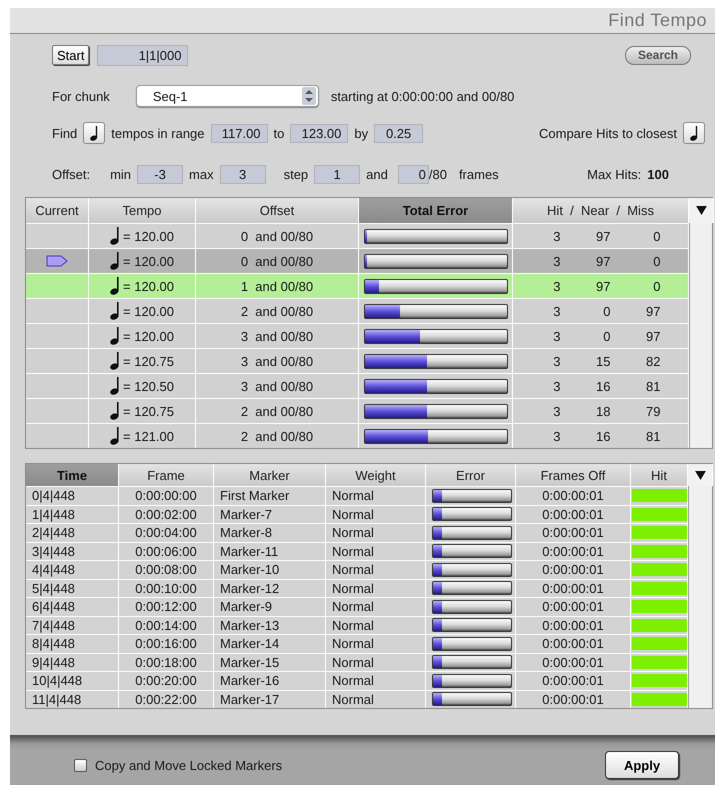 This screenshot has width=715, height=785. I want to click on table-row: = 120.00 3 and 00/80 3 0 97, so click(357, 335).